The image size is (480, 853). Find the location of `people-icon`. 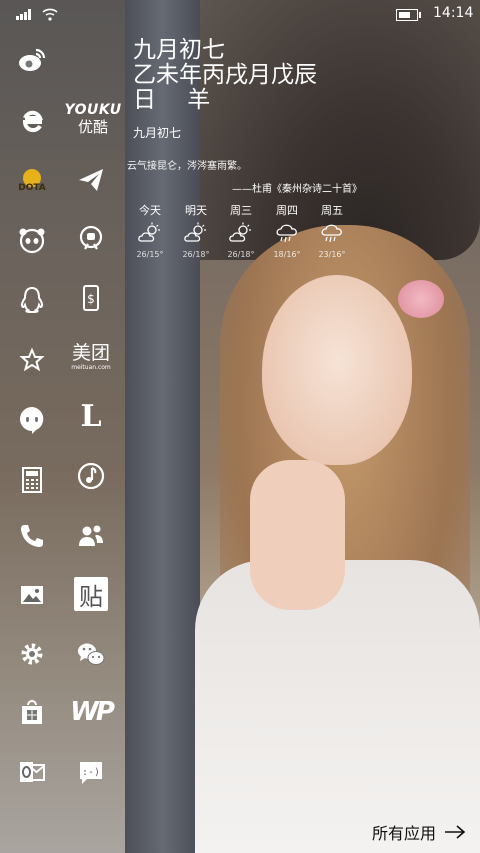

people-icon is located at coordinates (91, 535).